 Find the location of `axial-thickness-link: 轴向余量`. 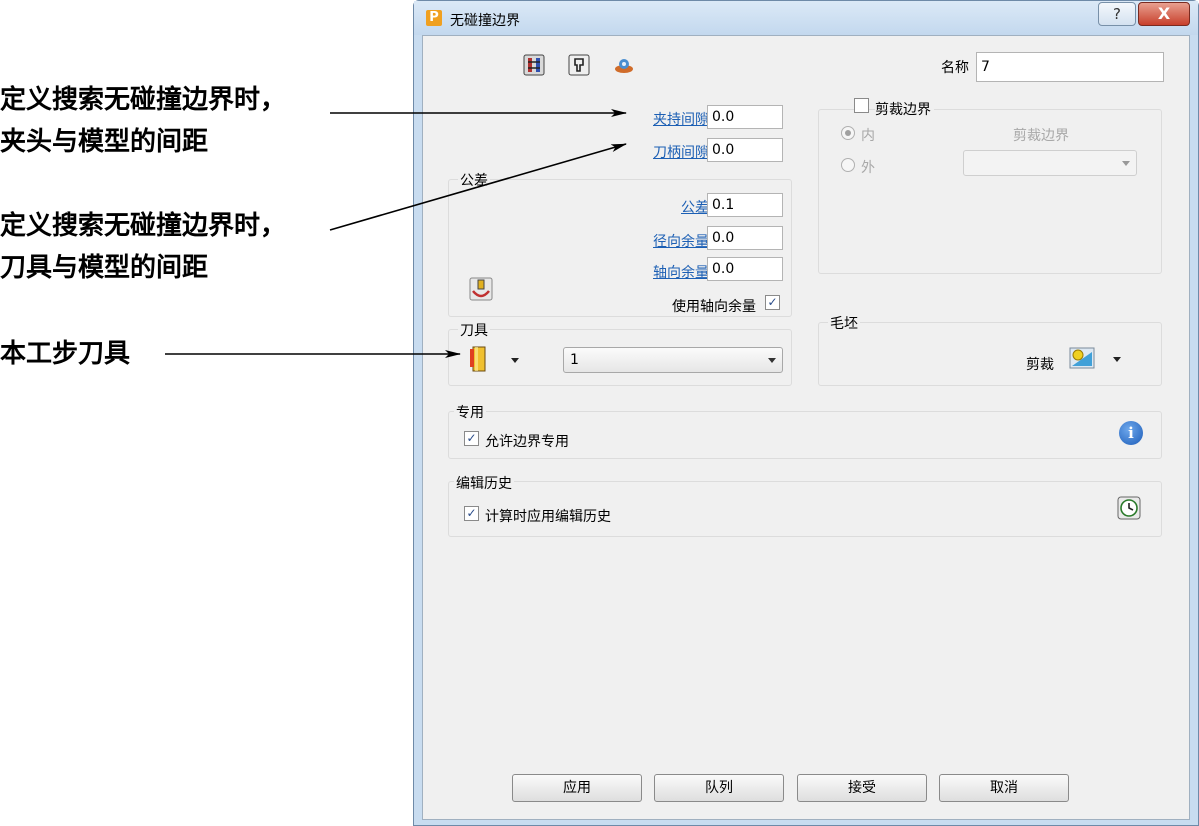

axial-thickness-link: 轴向余量 is located at coordinates (666, 272).